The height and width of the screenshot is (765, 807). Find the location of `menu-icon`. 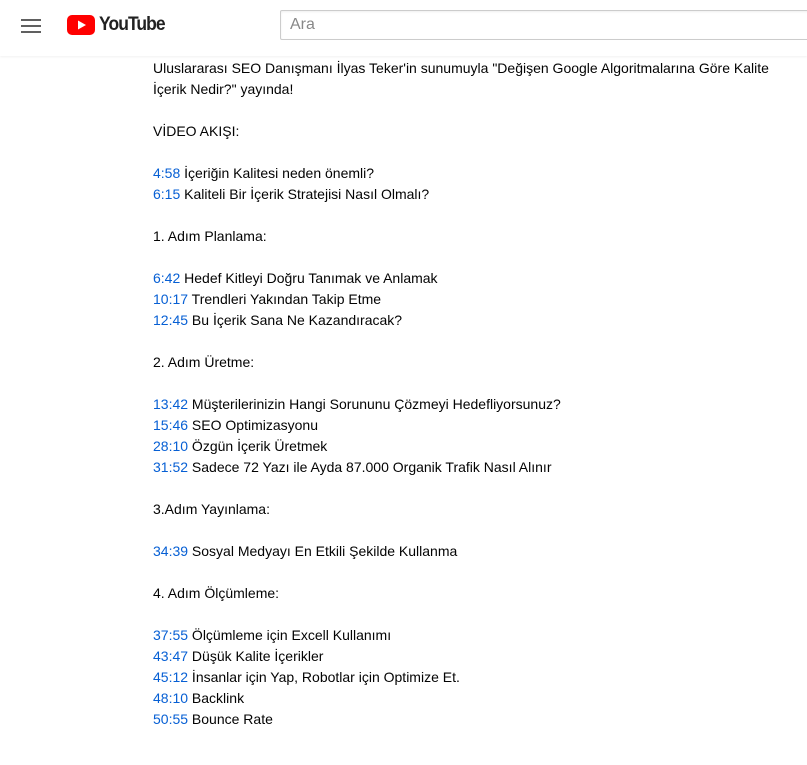

menu-icon is located at coordinates (31, 28).